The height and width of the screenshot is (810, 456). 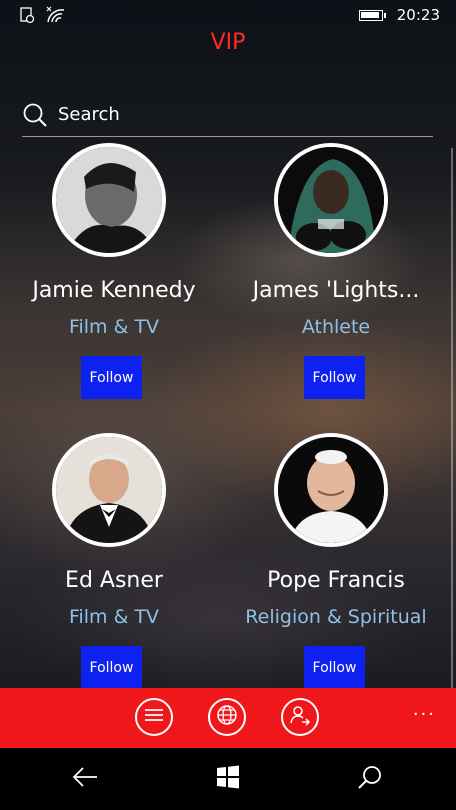 I want to click on search-nav-button, so click(x=370, y=779).